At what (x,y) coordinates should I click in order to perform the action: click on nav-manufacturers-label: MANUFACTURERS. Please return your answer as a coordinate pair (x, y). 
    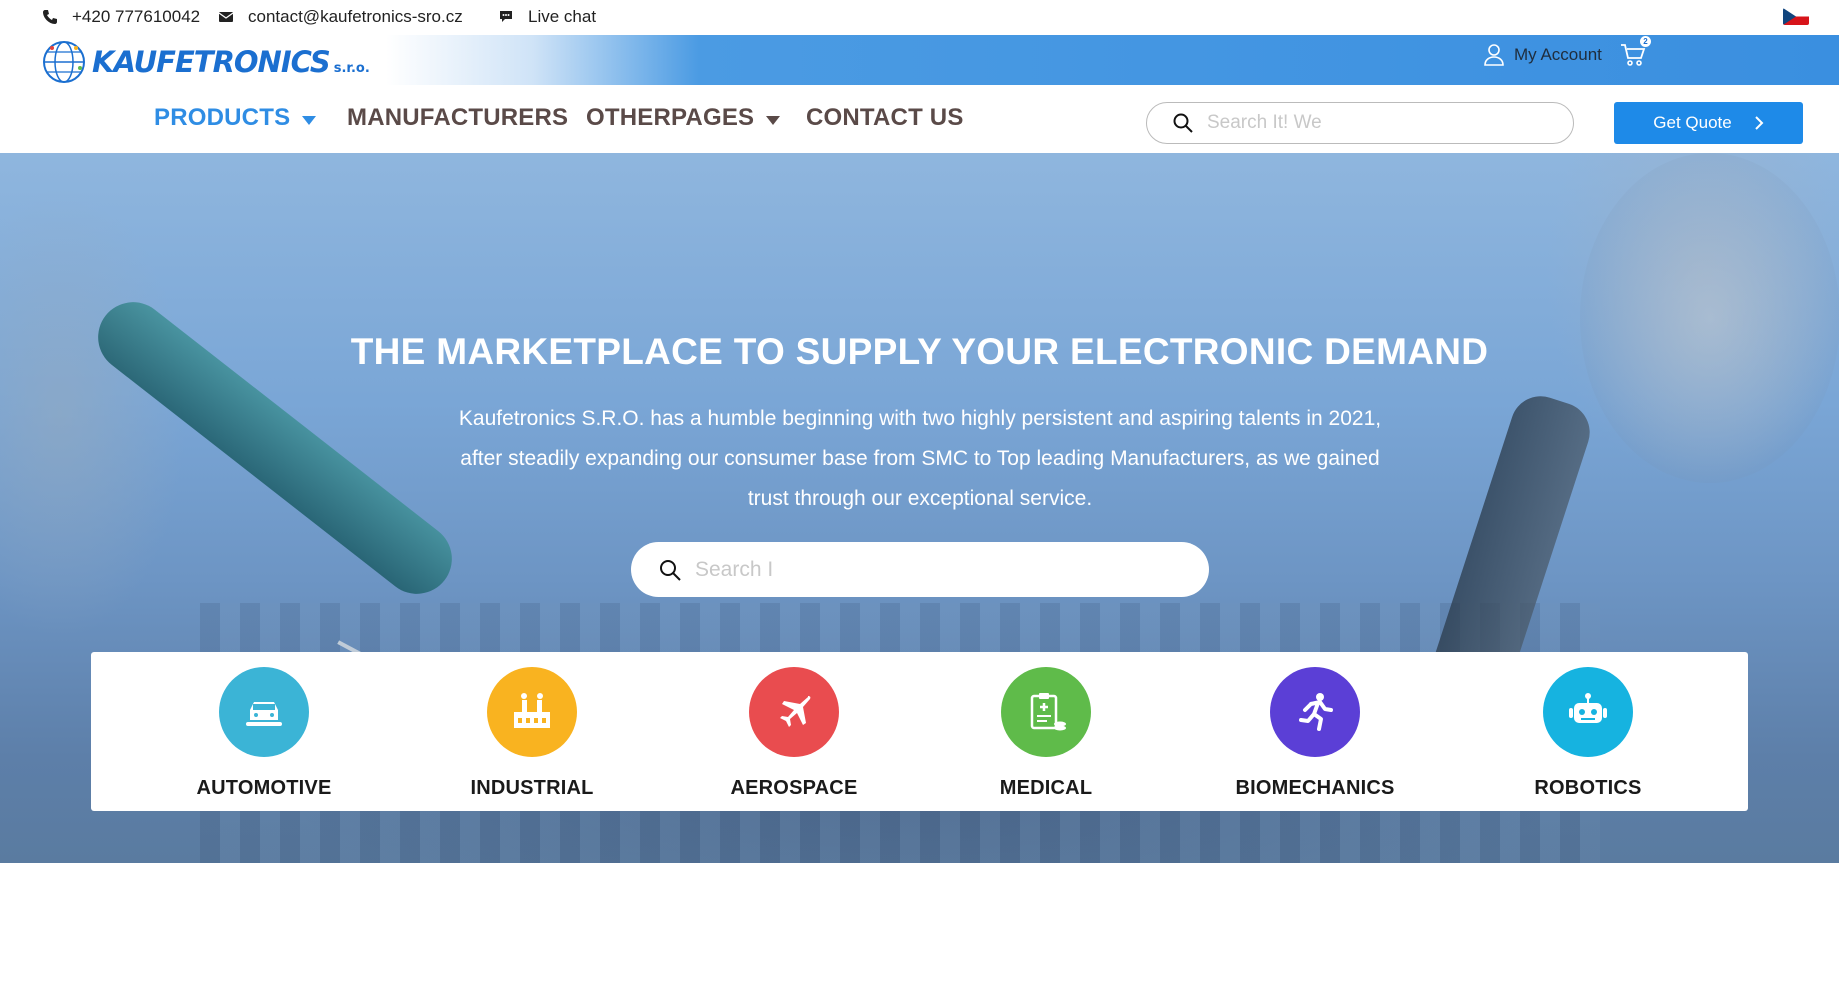
    Looking at the image, I should click on (458, 117).